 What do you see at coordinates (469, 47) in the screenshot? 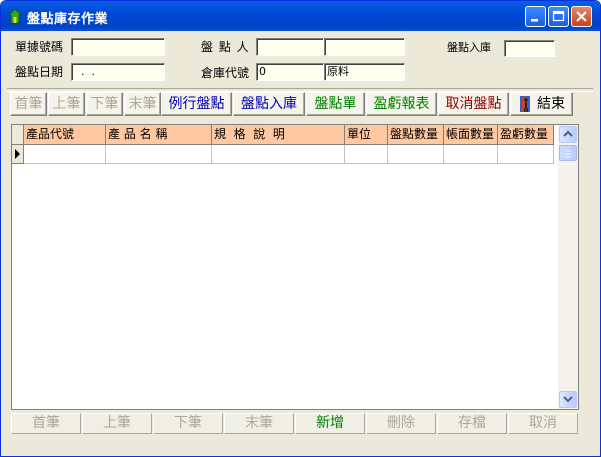
I see `stock-in-label: 盤點入庫` at bounding box center [469, 47].